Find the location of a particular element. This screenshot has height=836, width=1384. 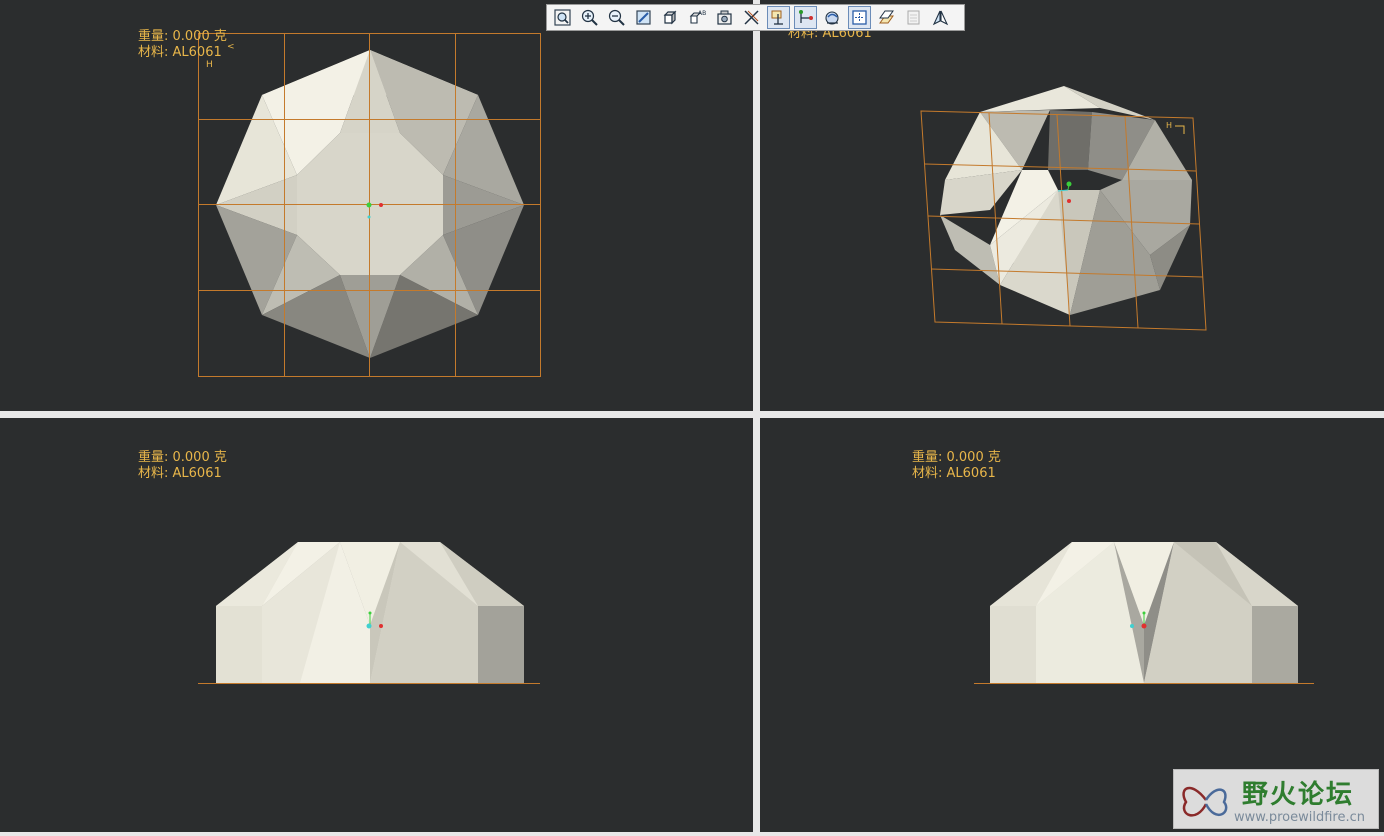

zoom-window-icon is located at coordinates (562, 17).